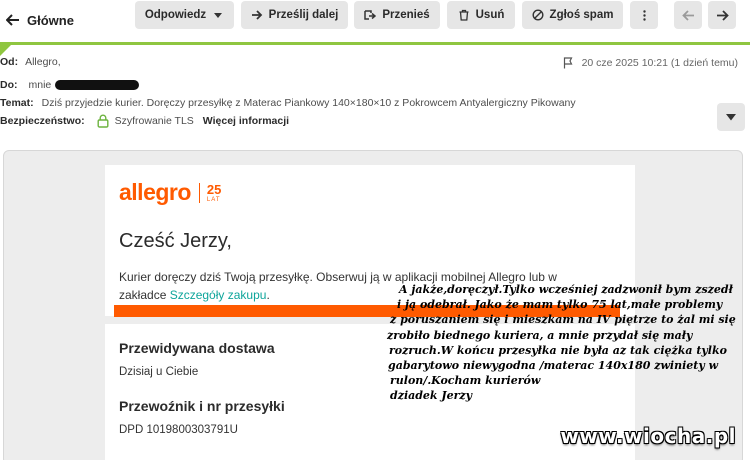 This screenshot has width=750, height=460. Describe the element at coordinates (178, 430) in the screenshot. I see `carrier-value: DPD 1019800303791U` at that location.